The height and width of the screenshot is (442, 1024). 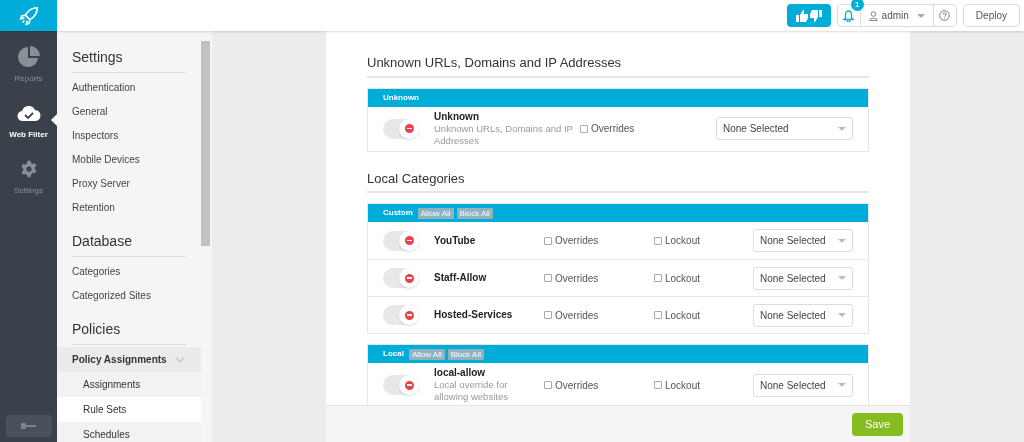 What do you see at coordinates (618, 65) in the screenshot?
I see `section-heading: Unknown URLs, Domains and IP Addresses` at bounding box center [618, 65].